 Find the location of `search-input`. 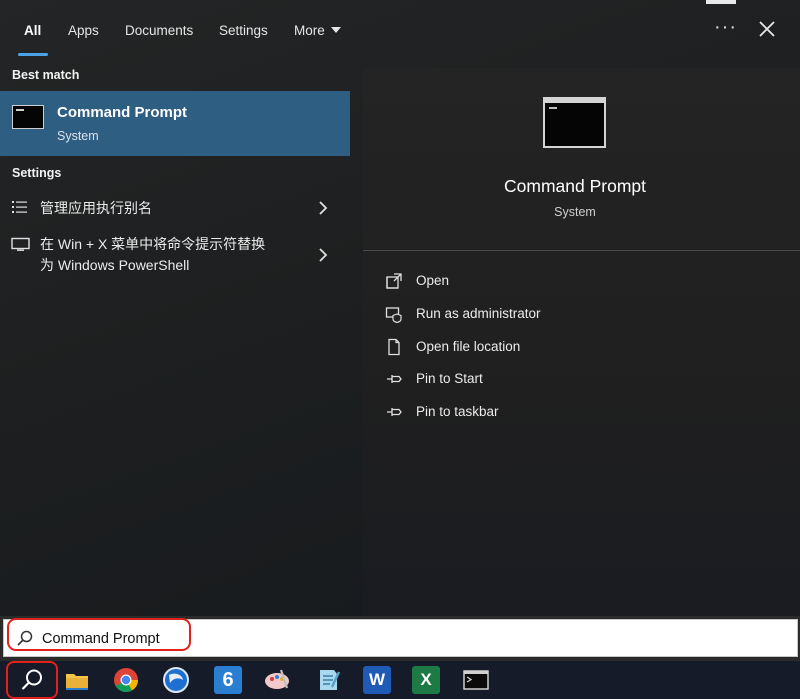

search-input is located at coordinates (392, 639).